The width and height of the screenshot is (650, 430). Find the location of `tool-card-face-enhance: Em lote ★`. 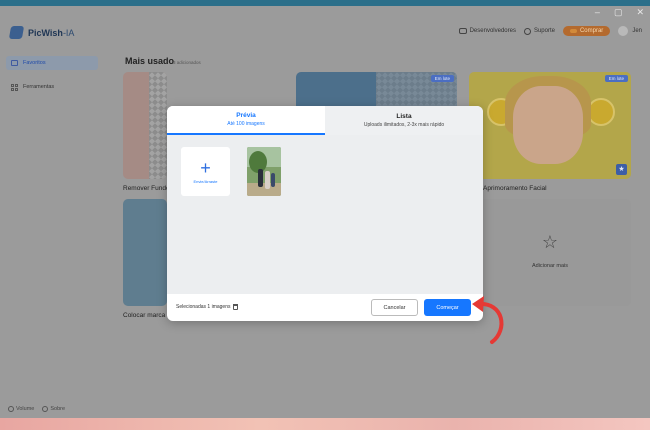

tool-card-face-enhance: Em lote ★ is located at coordinates (550, 125).